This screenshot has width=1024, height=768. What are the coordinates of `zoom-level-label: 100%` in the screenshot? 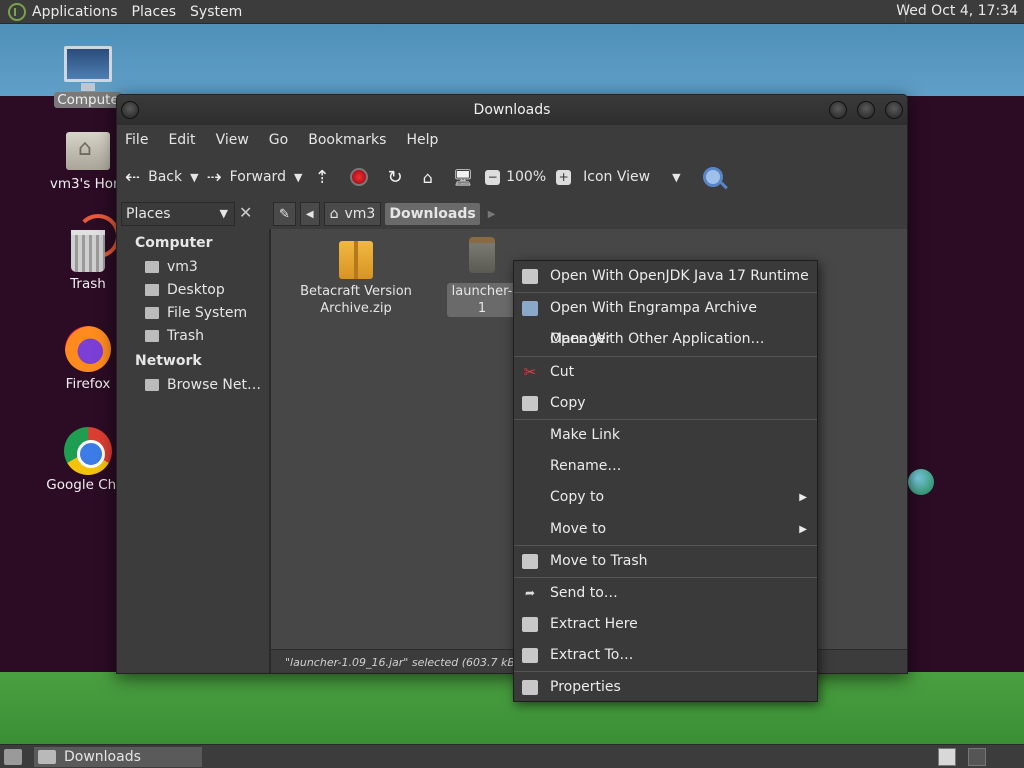 It's located at (526, 177).